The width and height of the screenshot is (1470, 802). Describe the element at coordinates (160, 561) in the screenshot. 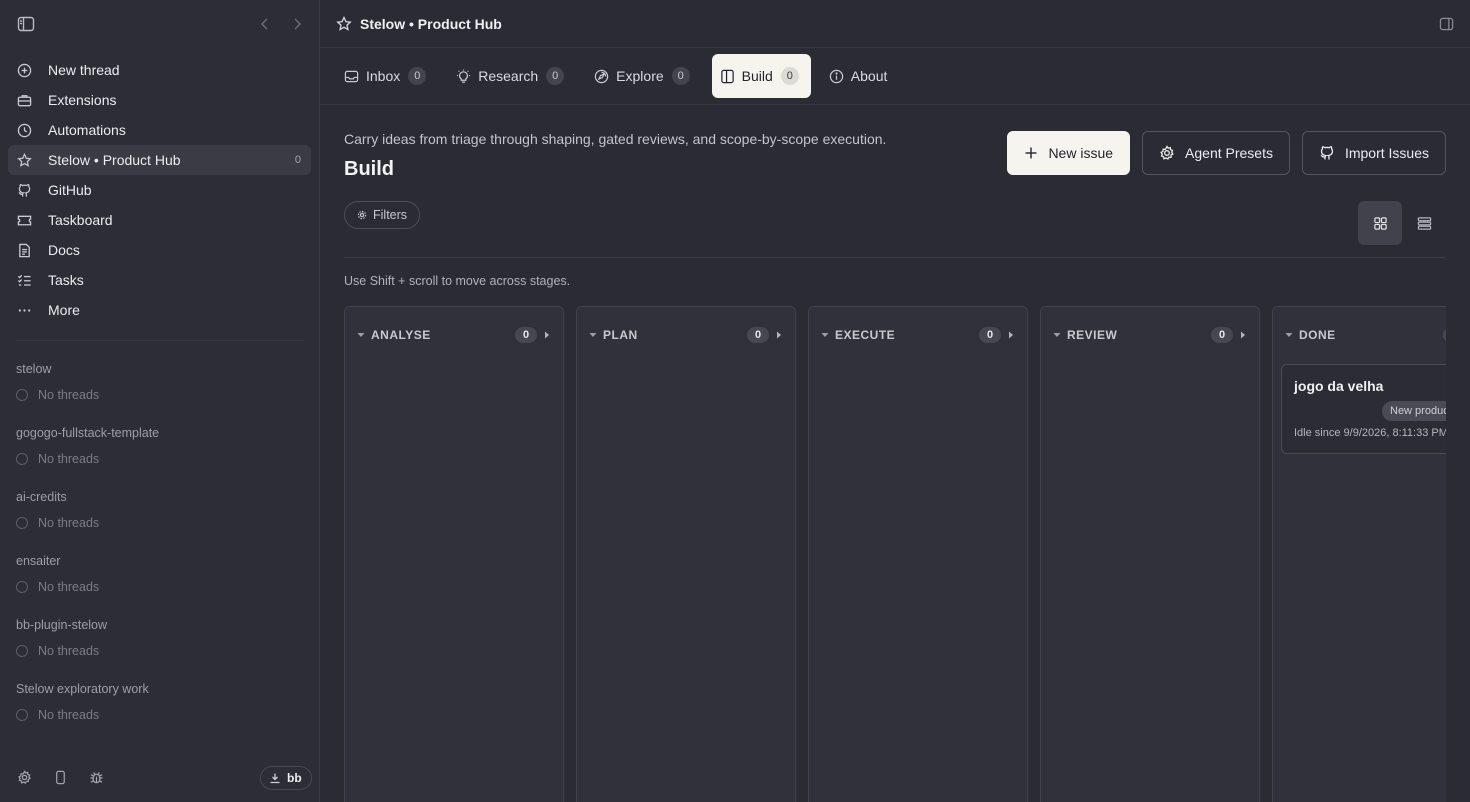

I see `thread-group-name: ensaiter` at that location.